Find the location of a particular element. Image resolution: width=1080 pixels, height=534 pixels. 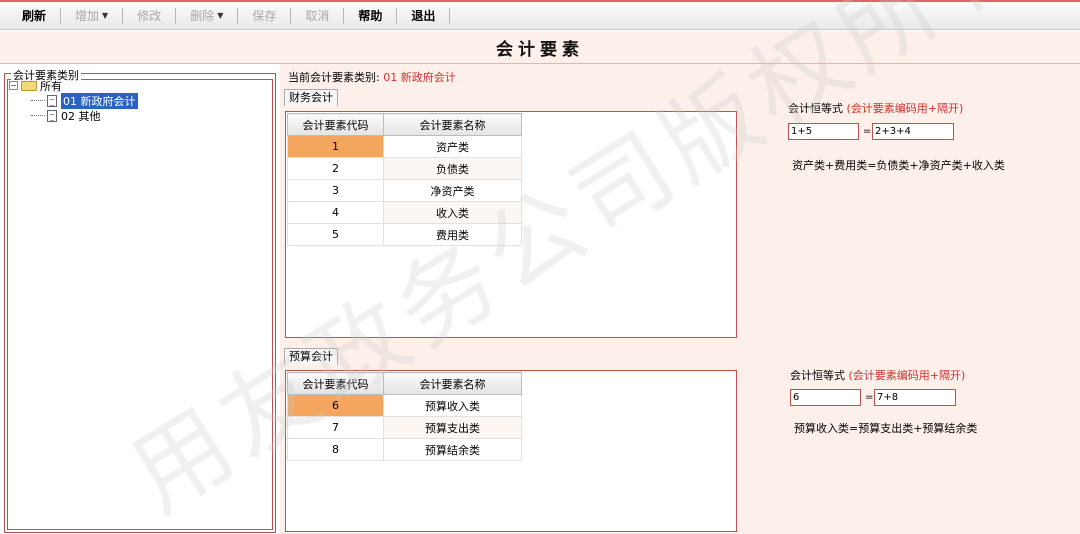

cell-code: 8 is located at coordinates (335, 449).